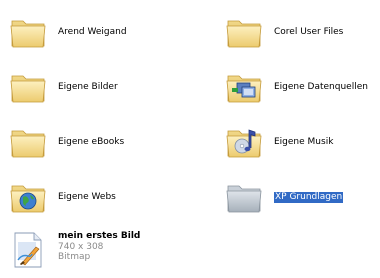 The image size is (380, 278). Describe the element at coordinates (92, 31) in the screenshot. I see `folder-label: Arend Weigand` at that location.